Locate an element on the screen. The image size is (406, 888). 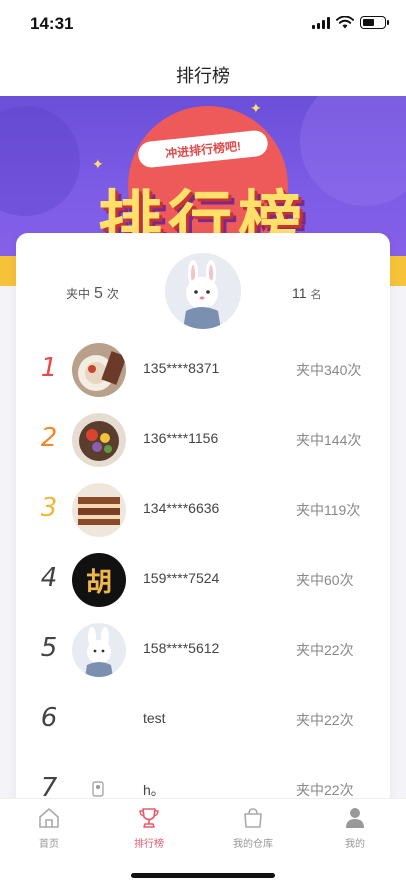
tab-profile: 我的 is located at coordinates (355, 827).